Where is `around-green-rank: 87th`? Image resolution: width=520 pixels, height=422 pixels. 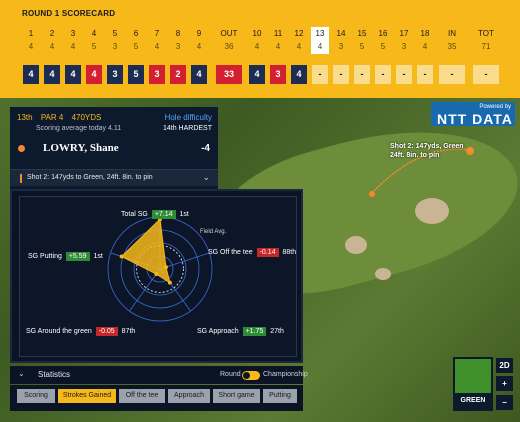
around-green-rank: 87th is located at coordinates (128, 331).